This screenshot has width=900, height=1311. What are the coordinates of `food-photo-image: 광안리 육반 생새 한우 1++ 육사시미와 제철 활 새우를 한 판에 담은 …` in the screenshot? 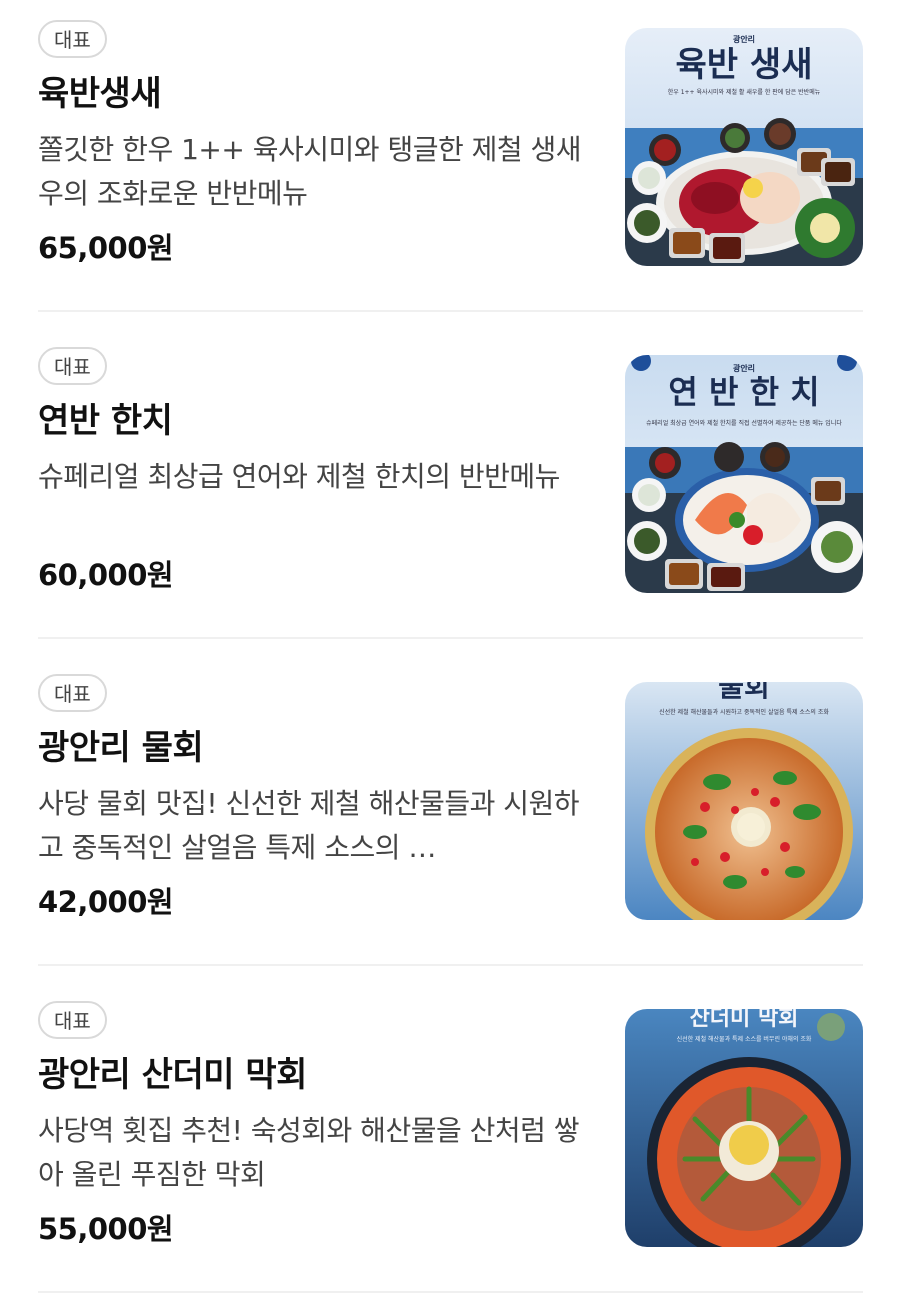 It's located at (744, 147).